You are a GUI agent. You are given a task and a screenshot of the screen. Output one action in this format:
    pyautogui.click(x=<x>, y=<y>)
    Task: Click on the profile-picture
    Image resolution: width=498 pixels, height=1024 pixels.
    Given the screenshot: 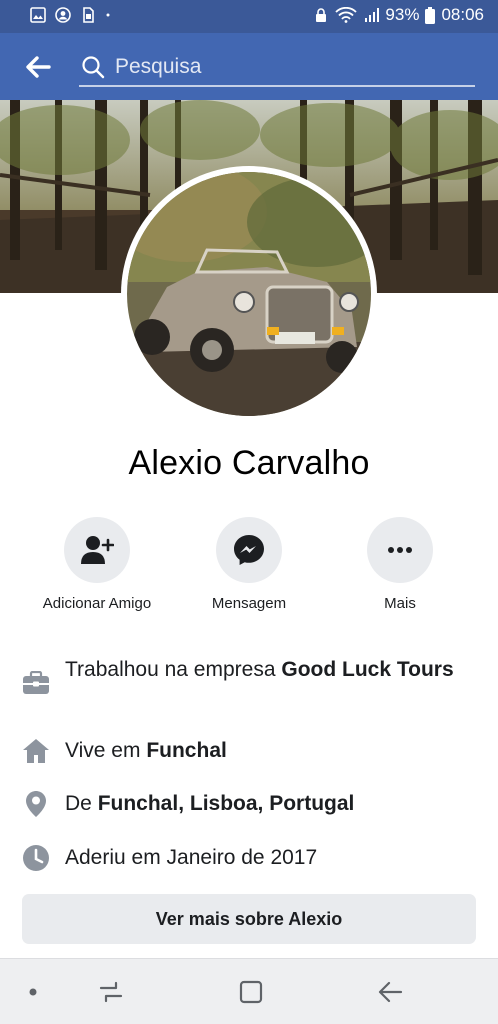 What is the action you would take?
    pyautogui.click(x=249, y=294)
    